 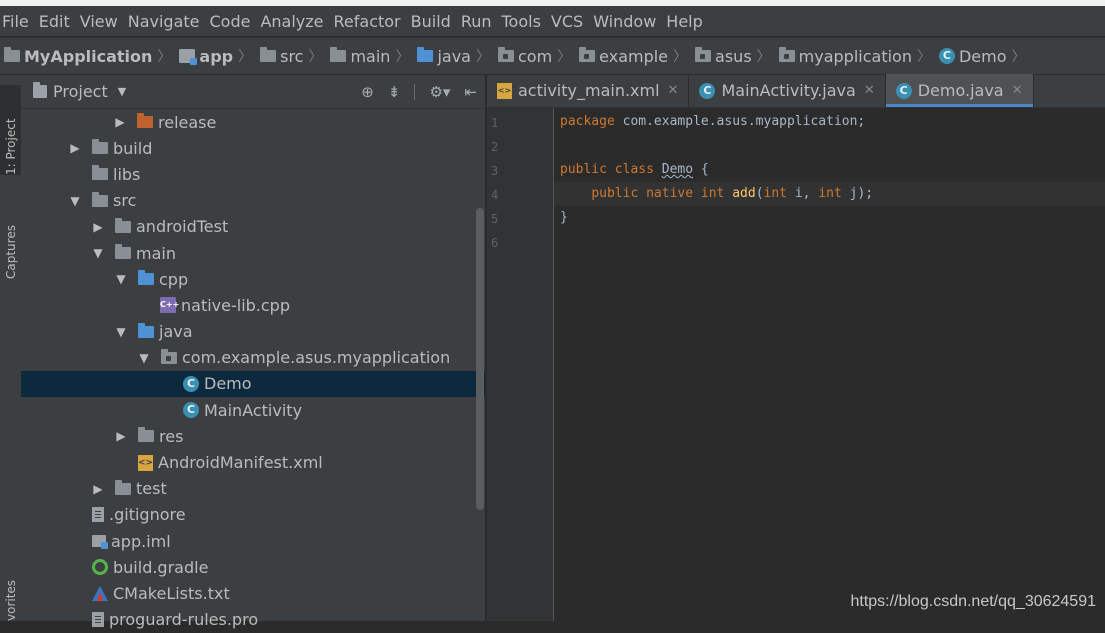 I want to click on text-file-icon, so click(x=98, y=515).